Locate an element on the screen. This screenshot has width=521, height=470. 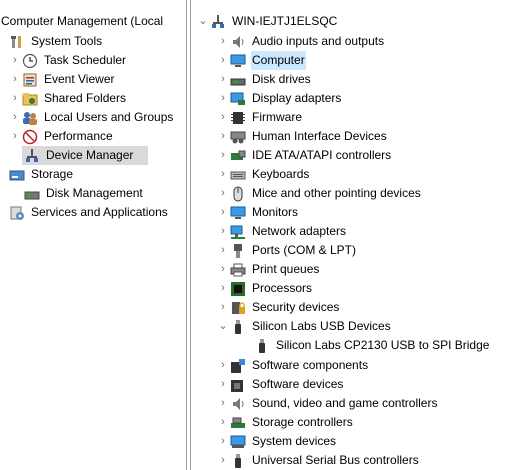
computer-icon is located at coordinates (238, 61).